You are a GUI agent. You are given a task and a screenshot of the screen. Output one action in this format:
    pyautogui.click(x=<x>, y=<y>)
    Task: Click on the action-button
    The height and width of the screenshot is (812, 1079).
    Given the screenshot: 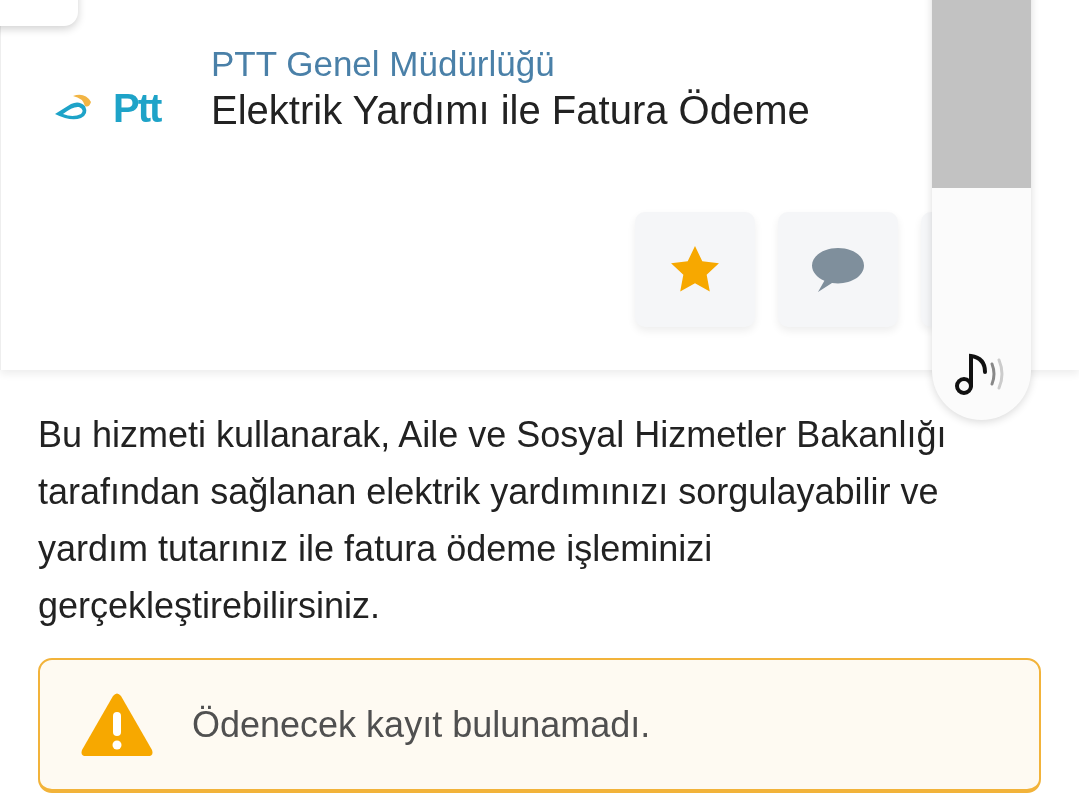 What is the action you would take?
    pyautogui.click(x=927, y=269)
    